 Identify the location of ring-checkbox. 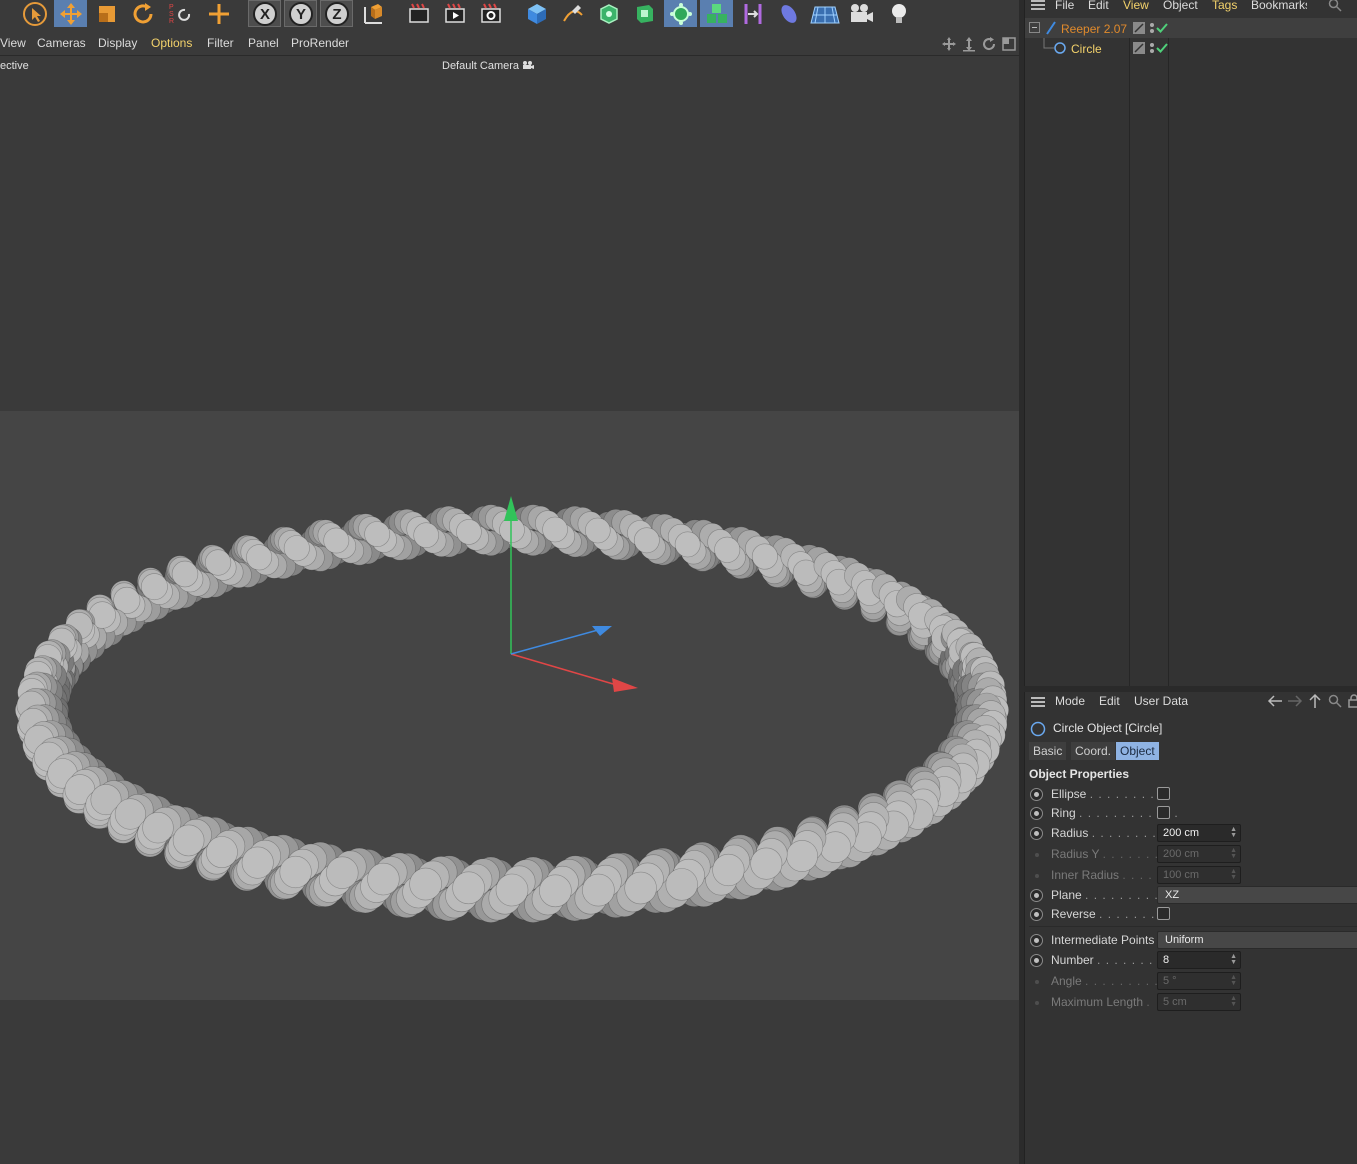
(1163, 812).